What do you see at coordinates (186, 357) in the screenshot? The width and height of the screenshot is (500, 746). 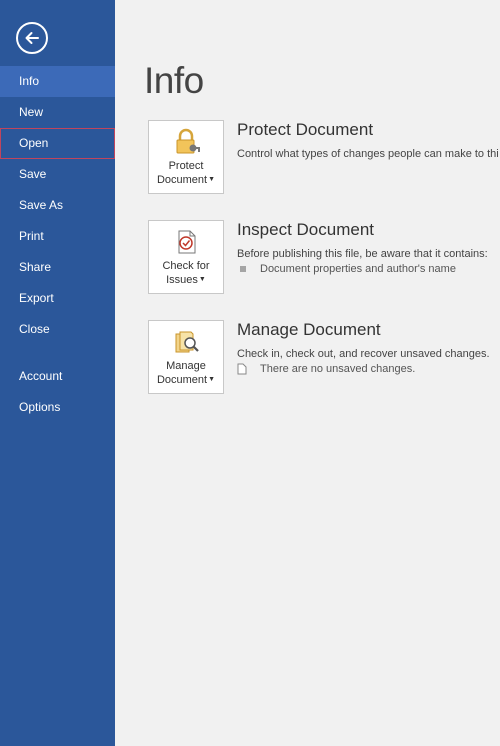 I see `manage-document-button: Manage Document▼` at bounding box center [186, 357].